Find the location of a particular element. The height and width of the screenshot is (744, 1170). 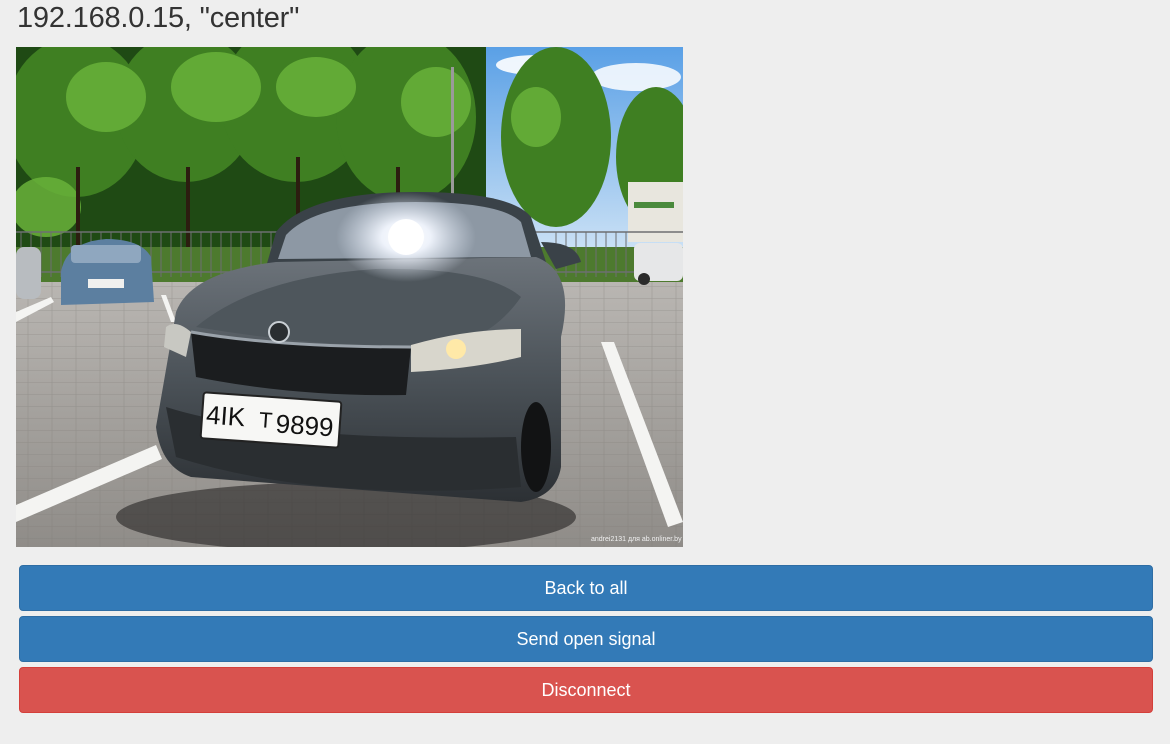

plate-text-left: 4IK is located at coordinates (226, 416).